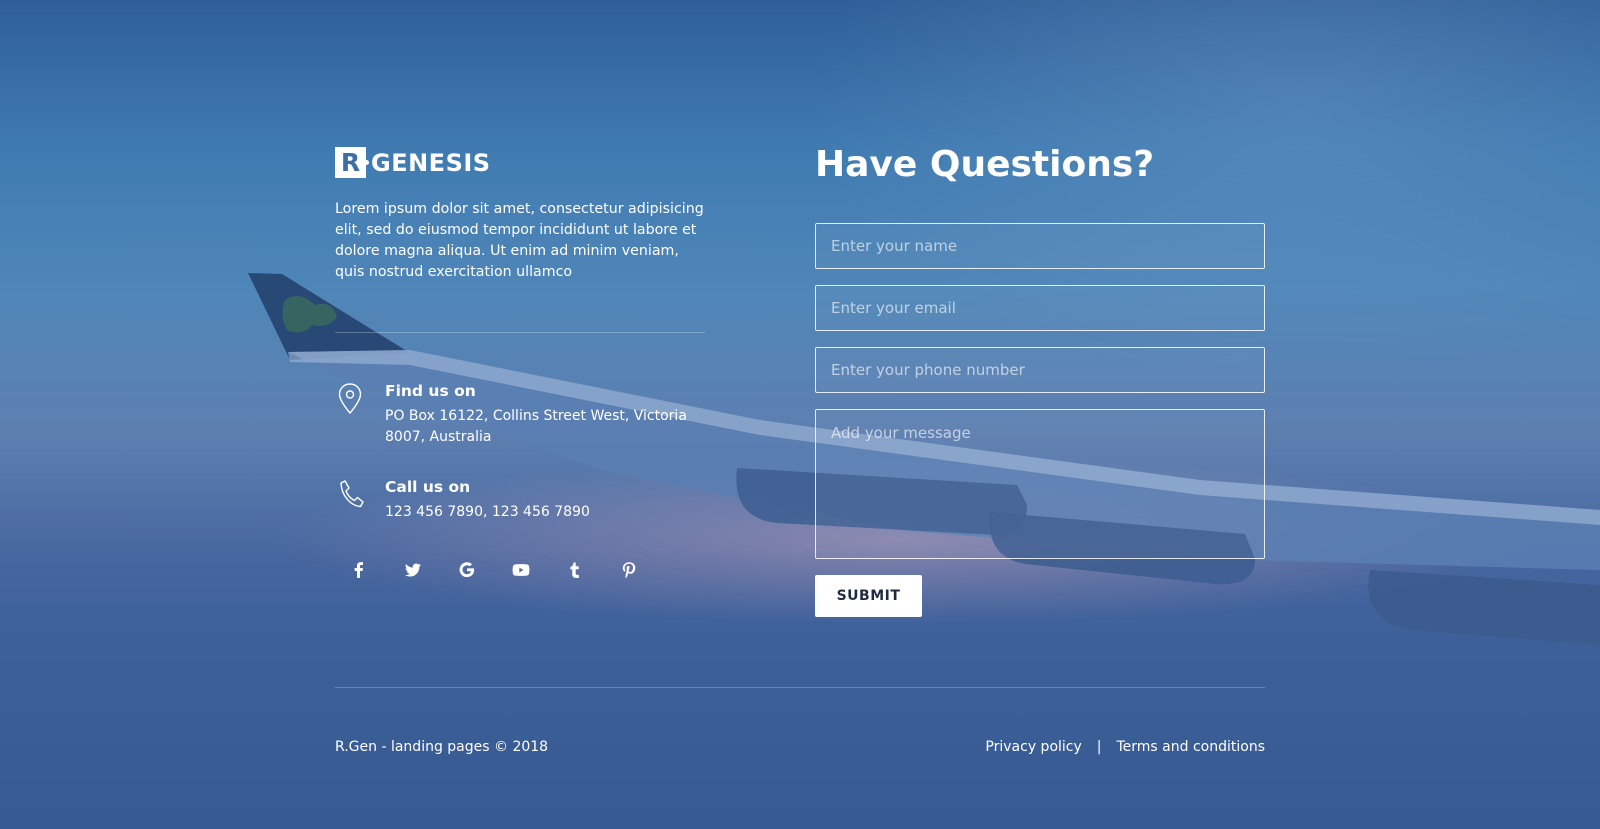  Describe the element at coordinates (350, 495) in the screenshot. I see `phone-icon` at that location.